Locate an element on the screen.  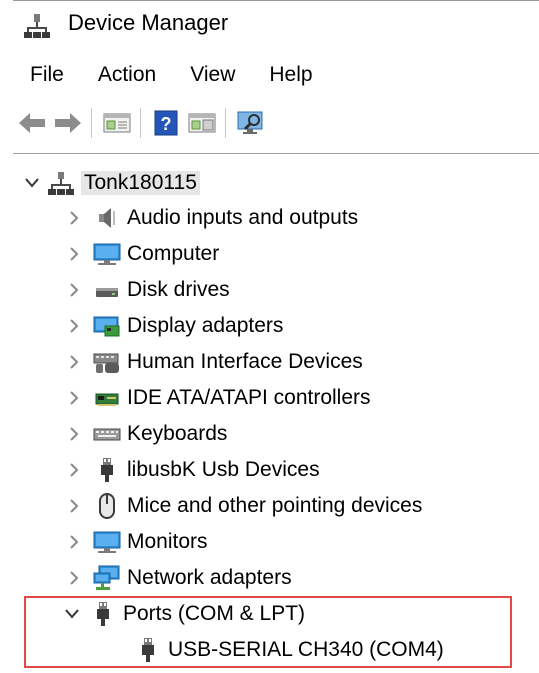
tree-root-row: Tonk180115 is located at coordinates (276, 183).